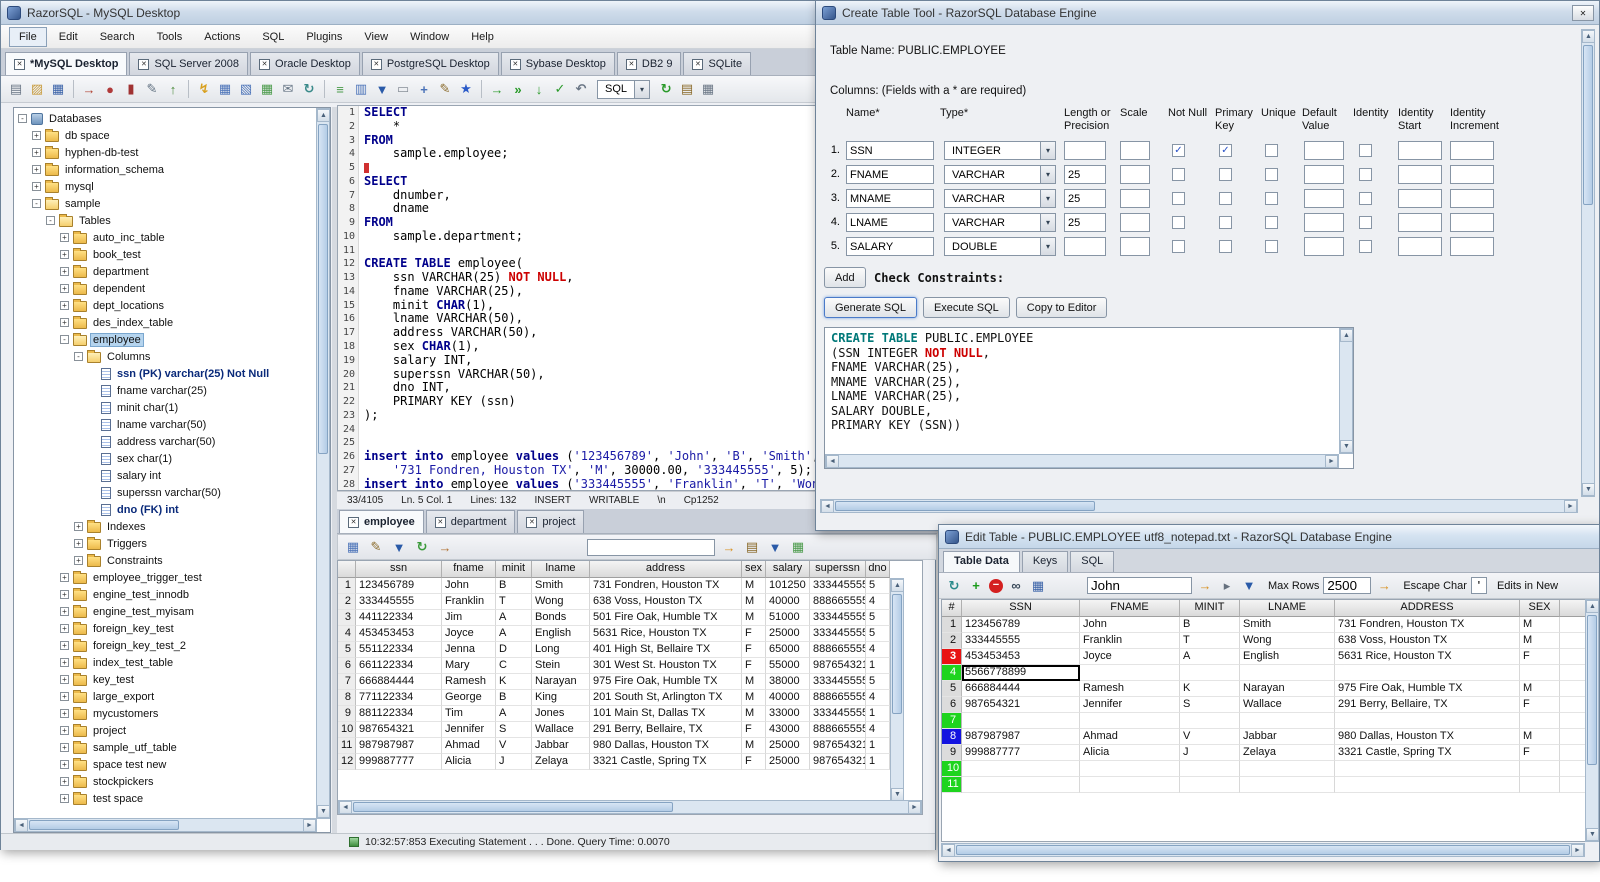 The height and width of the screenshot is (882, 1600). Describe the element at coordinates (666, 602) in the screenshot. I see `cell: 638 Voss, Houston TX` at that location.